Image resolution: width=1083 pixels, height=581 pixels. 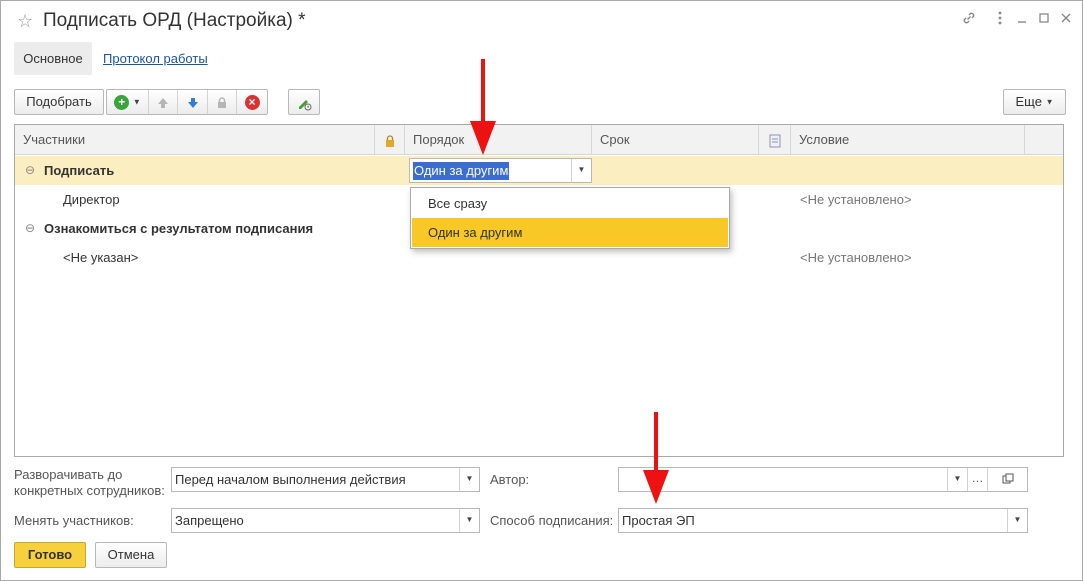 I want to click on delete-button: ×, so click(x=252, y=102).